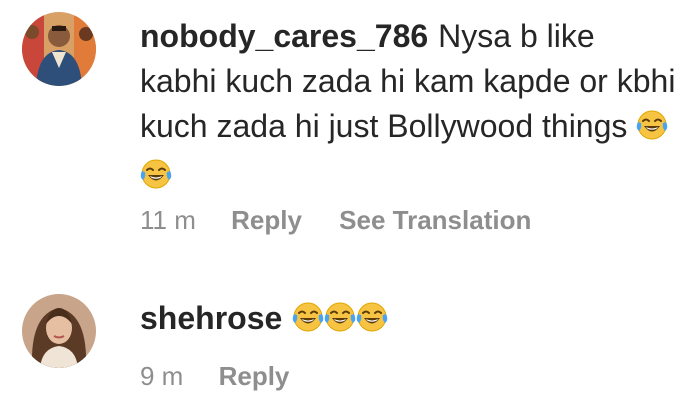  I want to click on comment-username: shehrose, so click(211, 318).